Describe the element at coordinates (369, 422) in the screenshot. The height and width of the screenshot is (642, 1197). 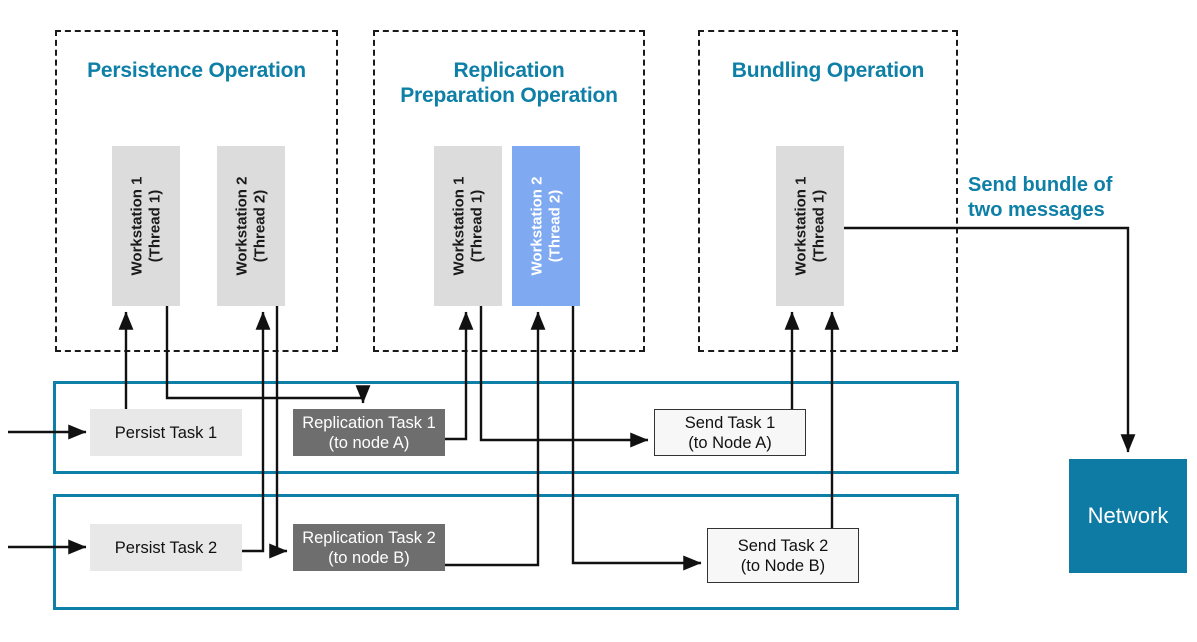
I see `task-line1: Replication Task 1` at that location.